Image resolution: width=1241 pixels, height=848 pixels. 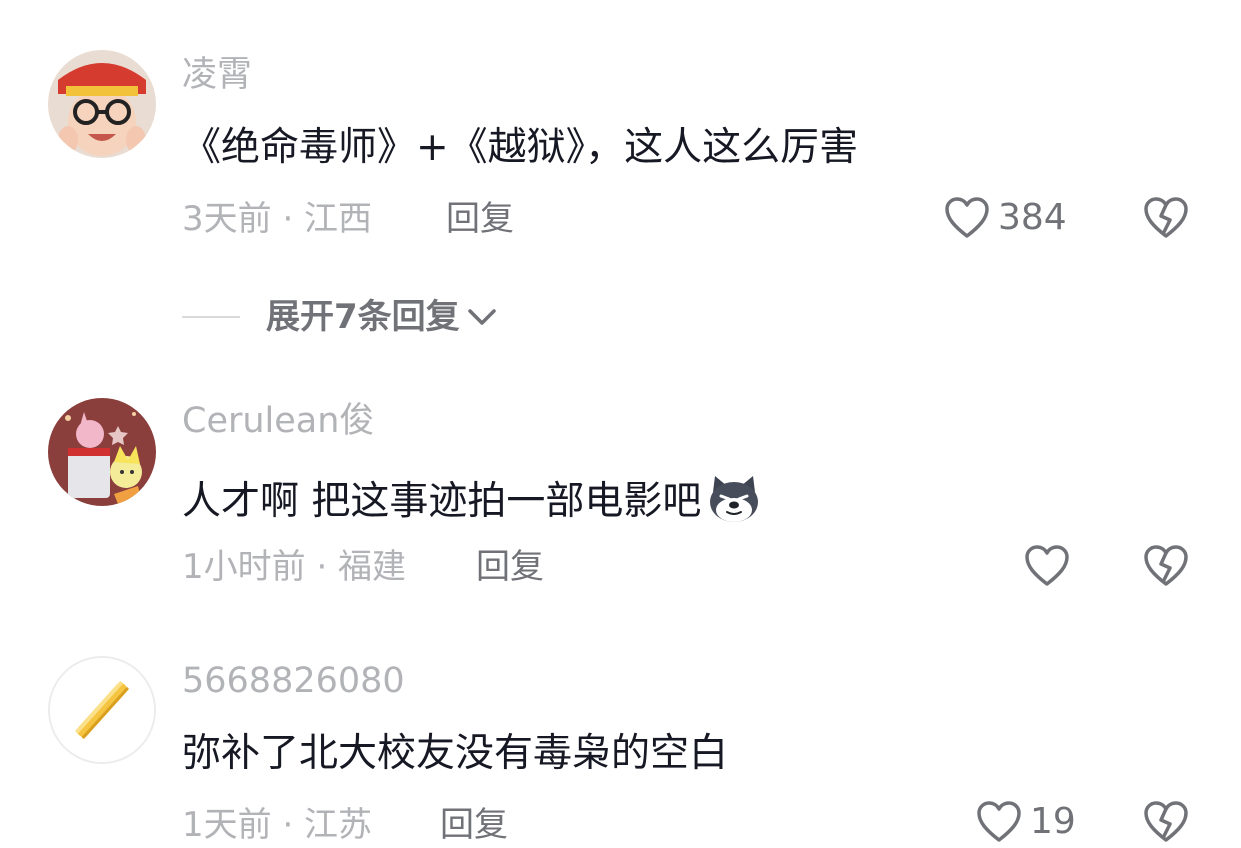 What do you see at coordinates (294, 567) in the screenshot?
I see `comment-meta: 1小时前 · 福建` at bounding box center [294, 567].